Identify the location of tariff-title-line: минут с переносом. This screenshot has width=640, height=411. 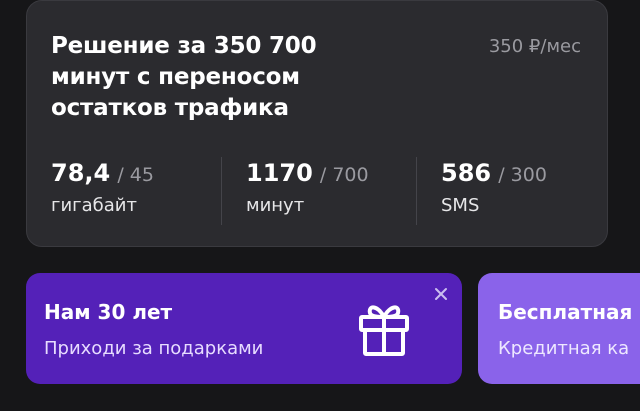
(175, 77).